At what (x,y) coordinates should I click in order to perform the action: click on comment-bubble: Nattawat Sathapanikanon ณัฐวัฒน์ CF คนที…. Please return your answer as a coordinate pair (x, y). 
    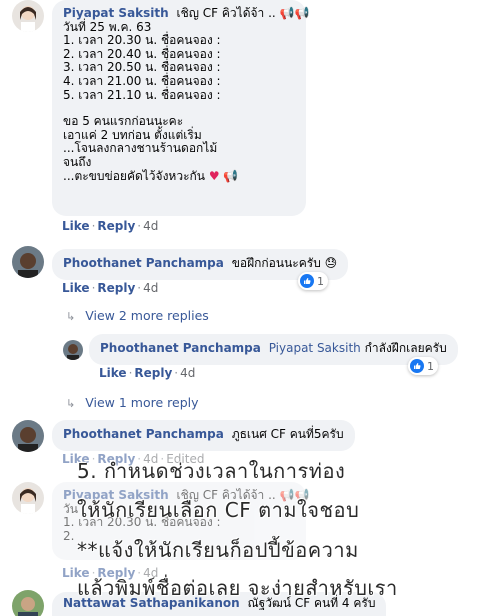
    Looking at the image, I should click on (219, 604).